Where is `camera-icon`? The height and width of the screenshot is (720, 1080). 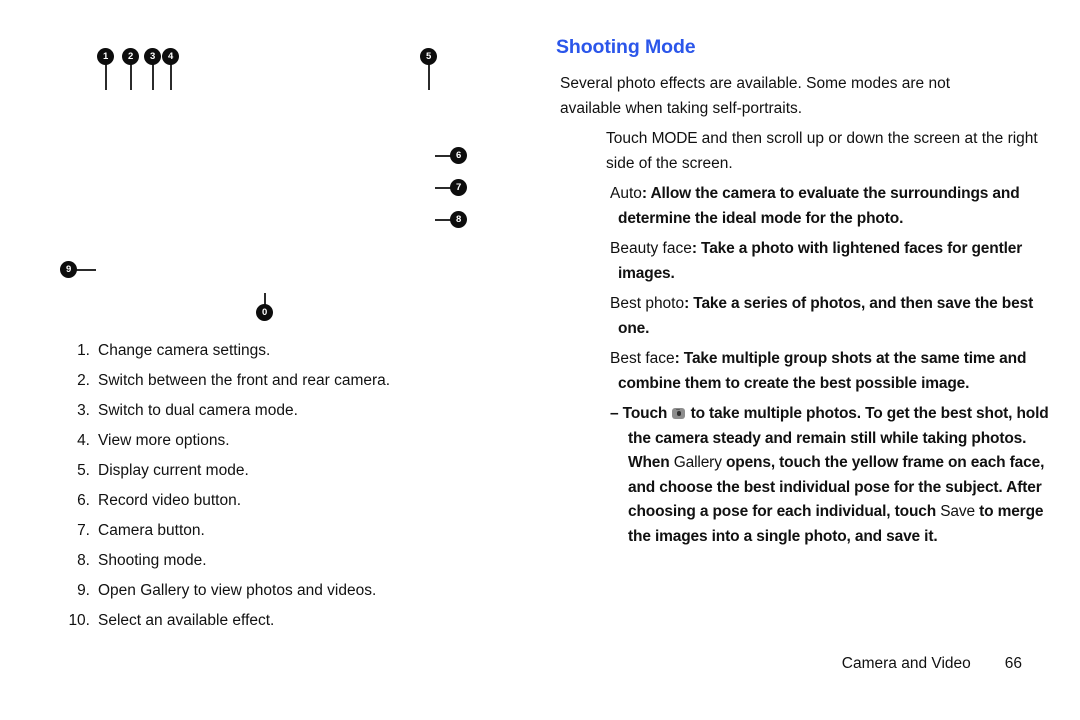
camera-icon is located at coordinates (679, 413).